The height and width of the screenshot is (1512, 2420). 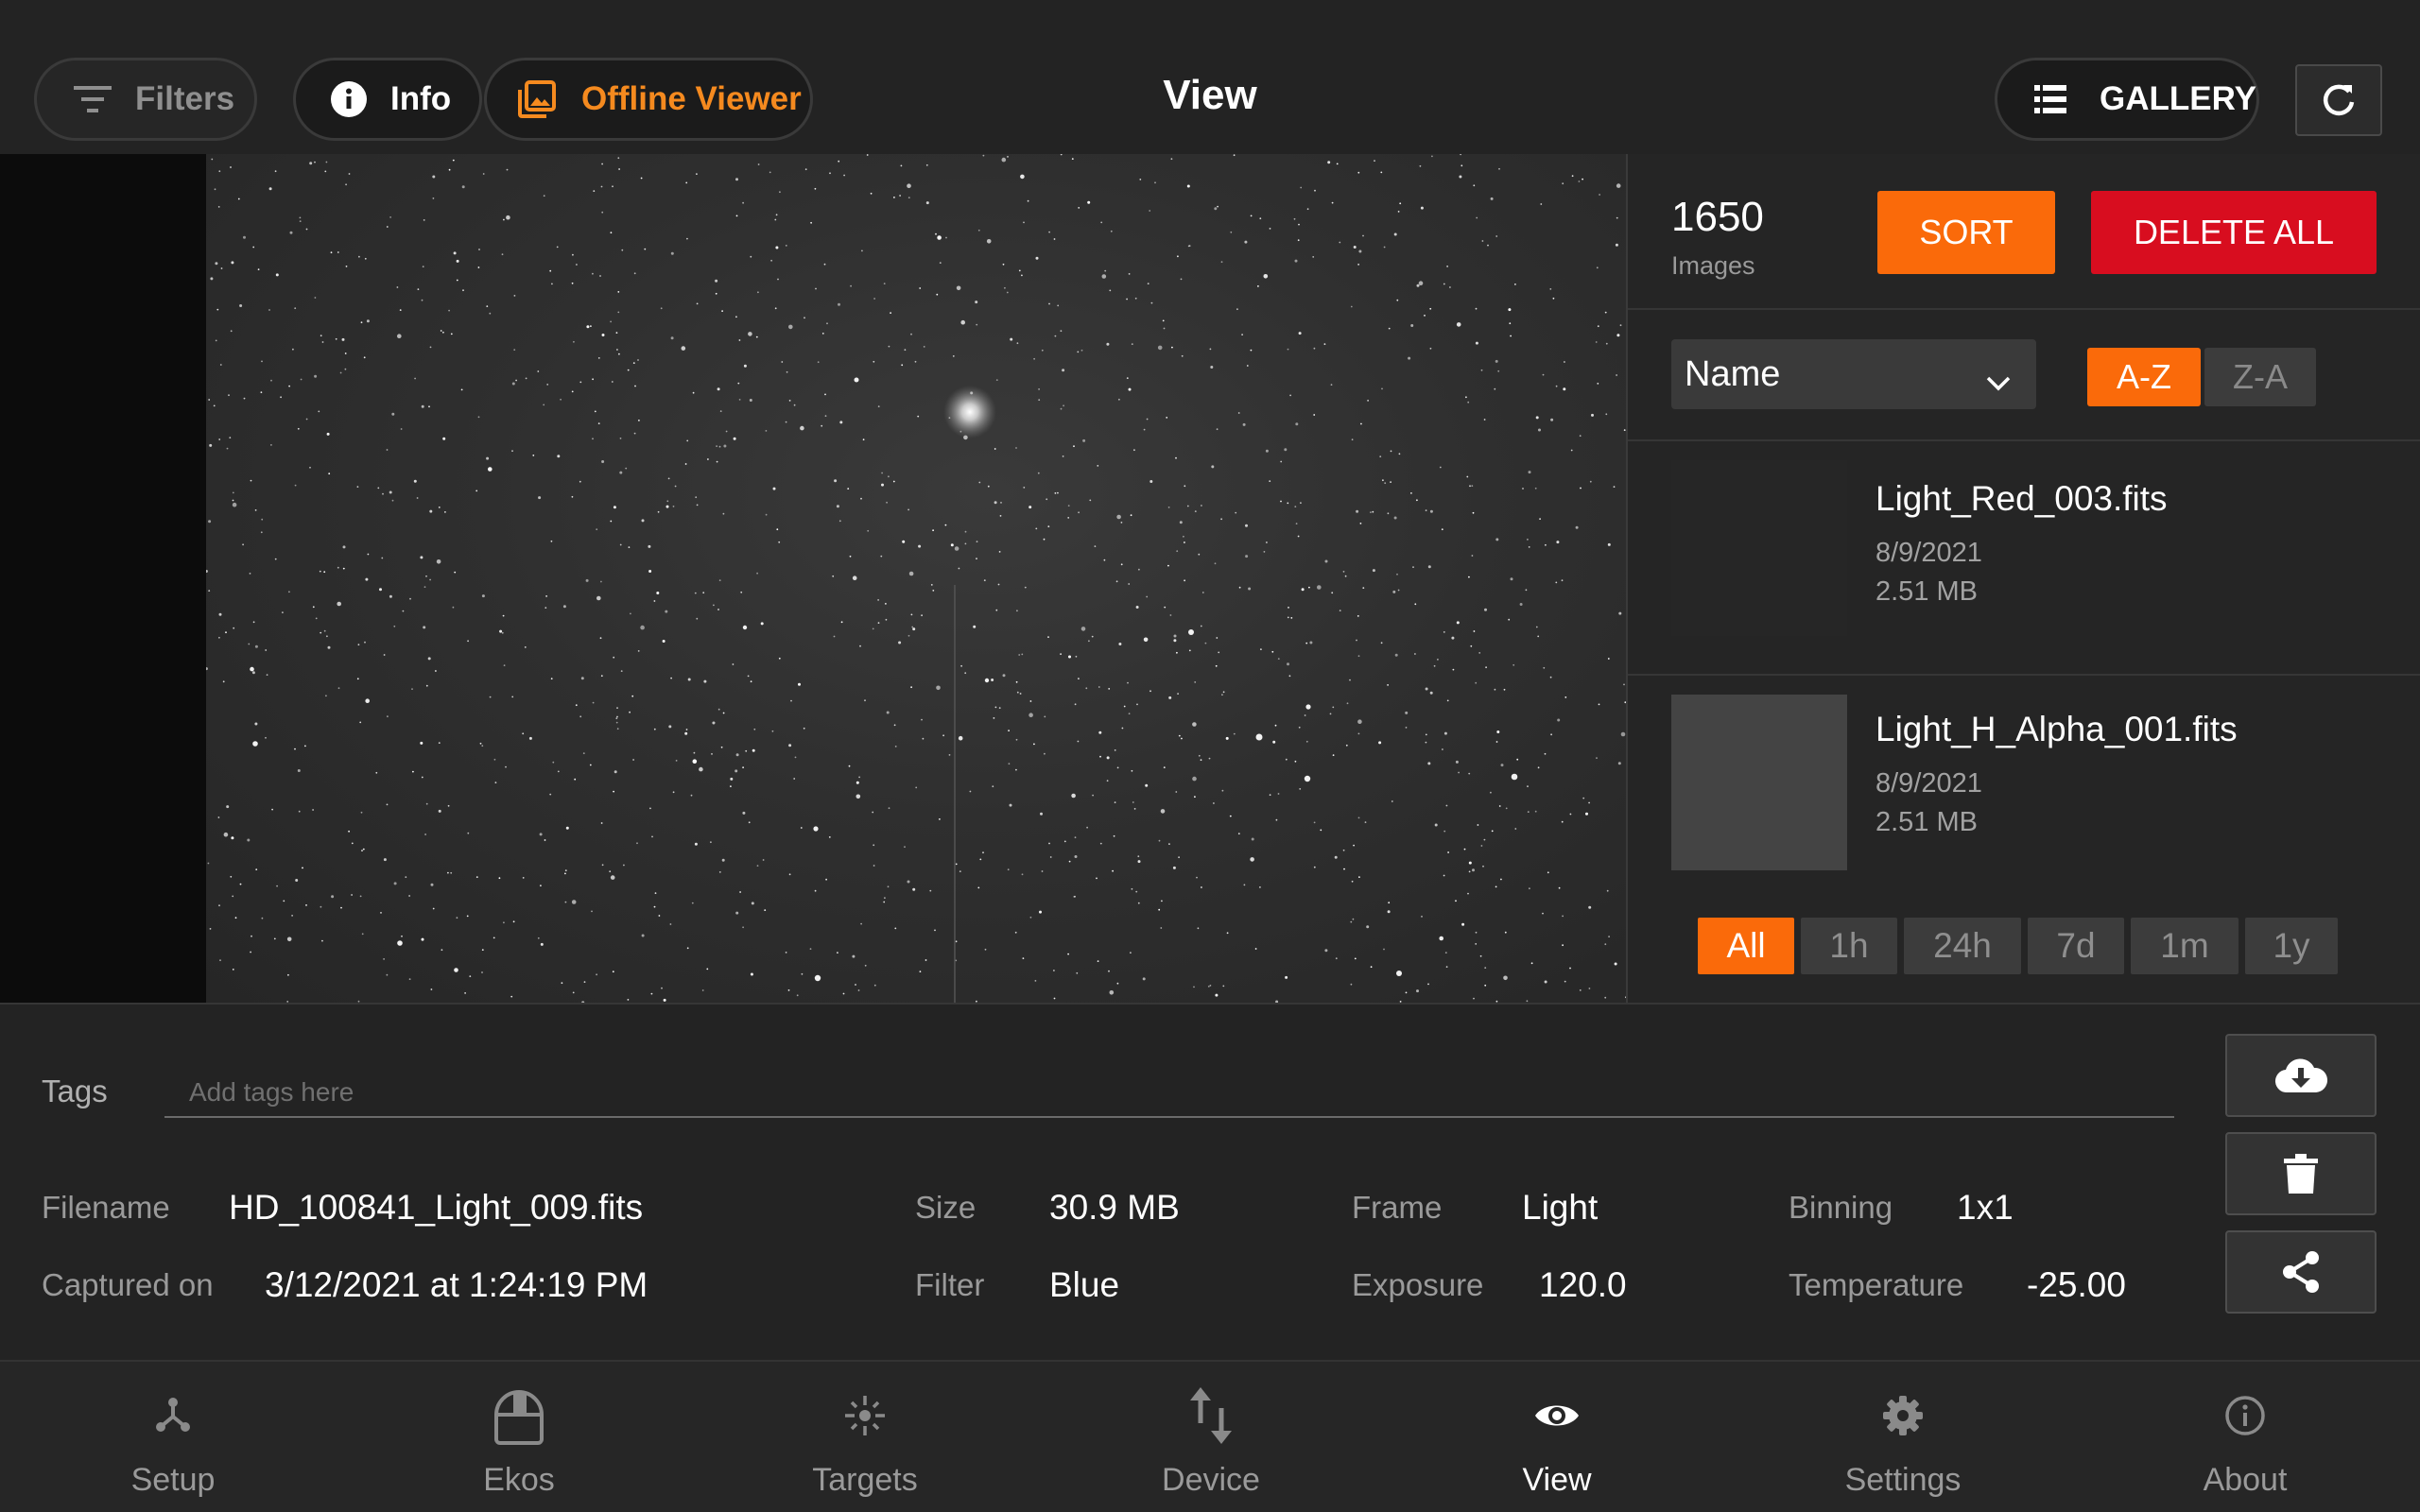 What do you see at coordinates (1084, 1284) in the screenshot?
I see `filter-value: Blue` at bounding box center [1084, 1284].